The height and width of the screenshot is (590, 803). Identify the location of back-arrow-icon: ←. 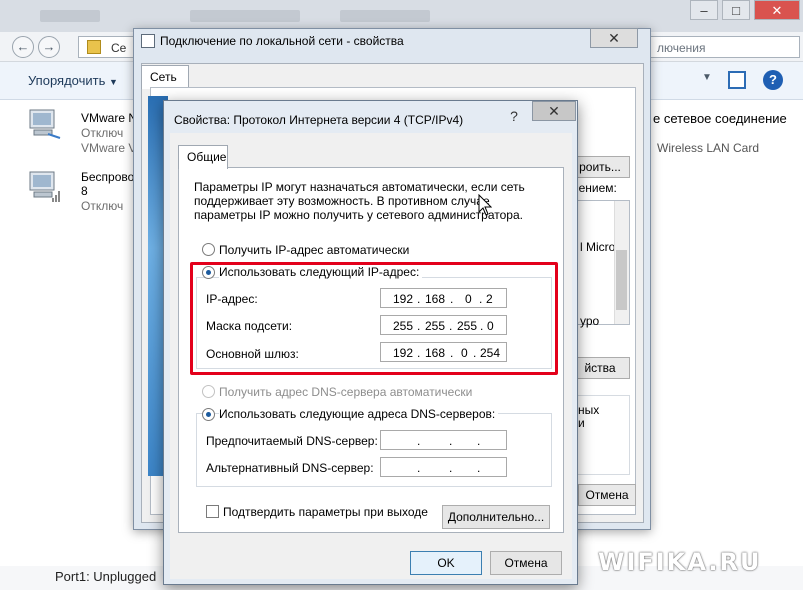
(23, 47).